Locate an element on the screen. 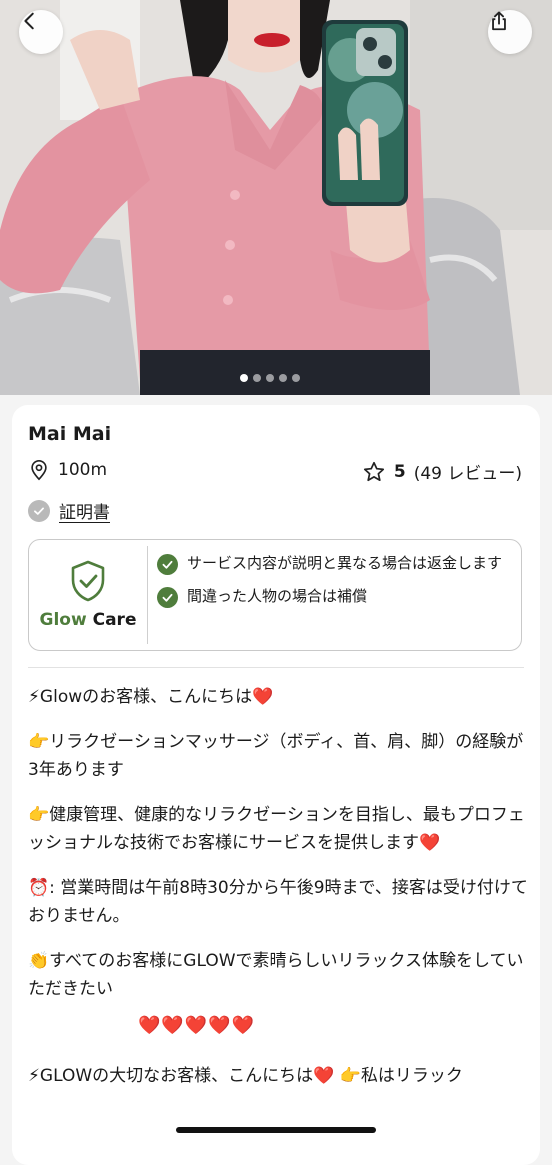 Image resolution: width=552 pixels, height=1165 pixels. hearts-decoration: ❤️❤️❤️❤️❤️ is located at coordinates (197, 1025).